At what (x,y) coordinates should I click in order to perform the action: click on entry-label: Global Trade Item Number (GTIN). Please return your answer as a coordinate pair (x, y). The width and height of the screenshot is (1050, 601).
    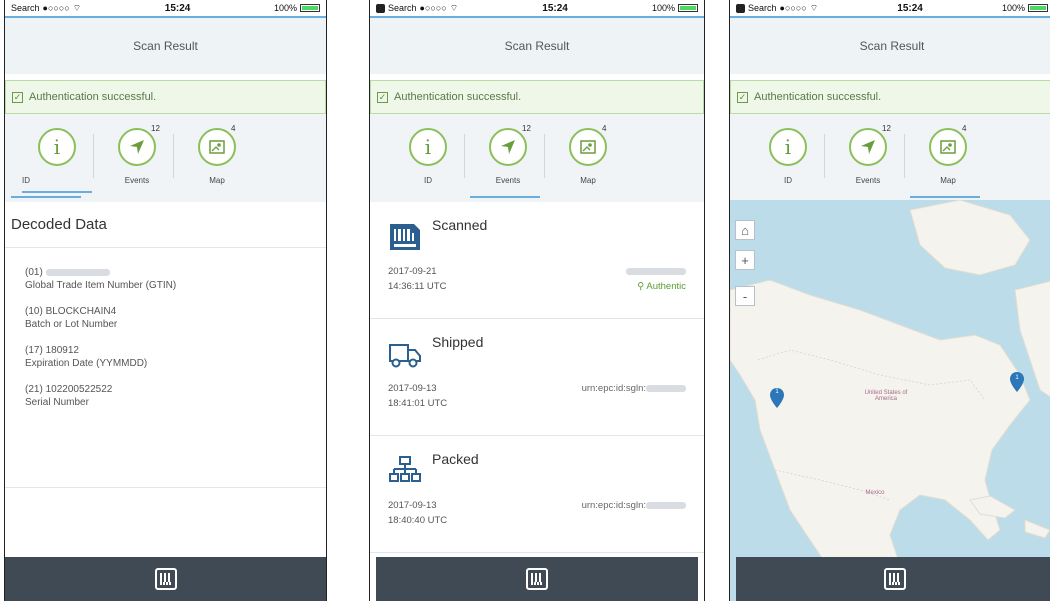
    Looking at the image, I should click on (101, 285).